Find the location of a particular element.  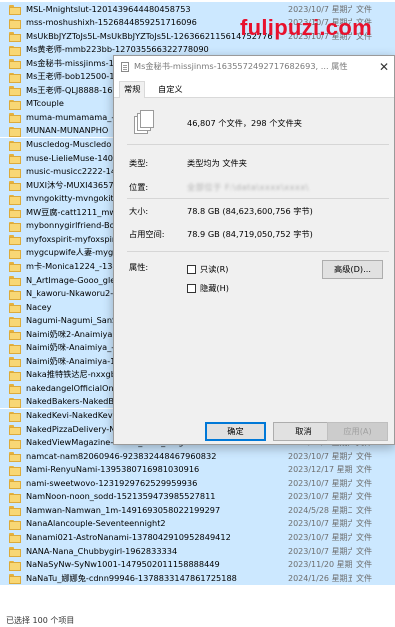

file-name: NaNaTu_娜娜兔-cdnn99946-1378833147861725188 is located at coordinates (131, 577).